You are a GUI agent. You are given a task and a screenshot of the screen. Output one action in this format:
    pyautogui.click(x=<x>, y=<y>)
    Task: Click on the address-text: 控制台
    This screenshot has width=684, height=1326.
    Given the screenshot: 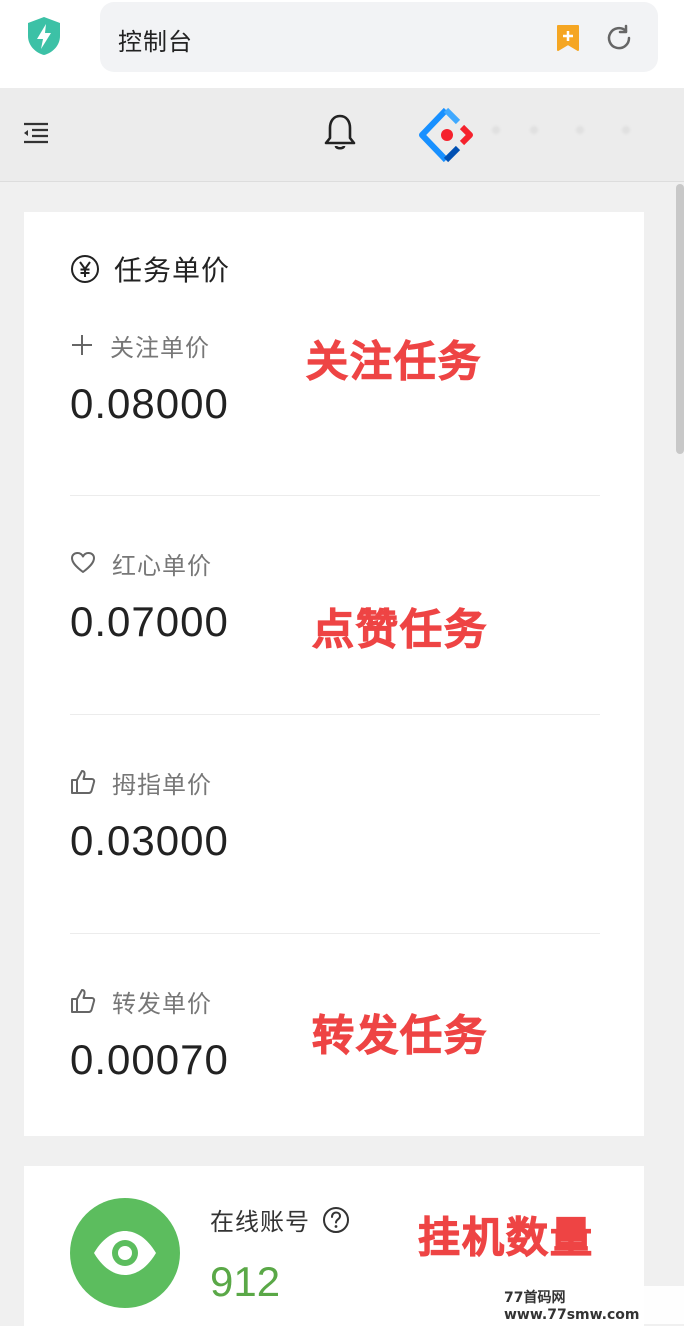 What is the action you would take?
    pyautogui.click(x=155, y=42)
    